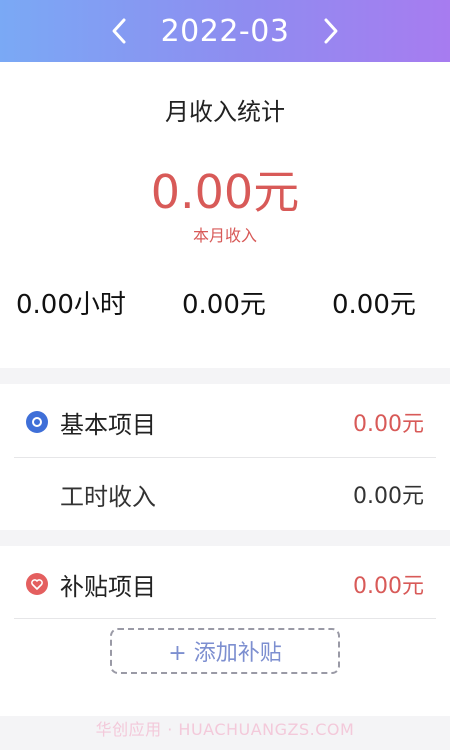 The width and height of the screenshot is (450, 750). I want to click on subsidy-items-total: 0.00元, so click(388, 586).